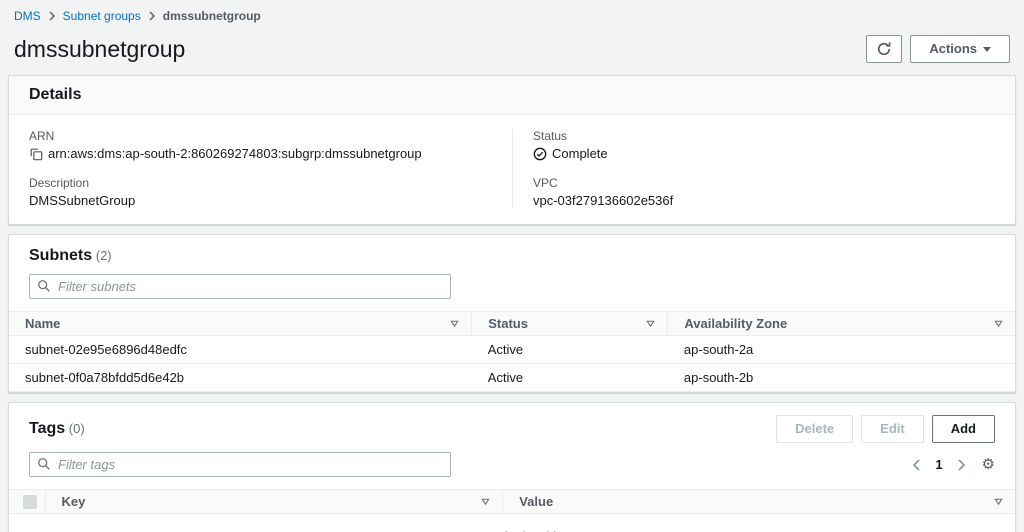 Image resolution: width=1024 pixels, height=532 pixels. What do you see at coordinates (512, 523) in the screenshot?
I see `empty-state-row: No tags are attached to this resource` at bounding box center [512, 523].